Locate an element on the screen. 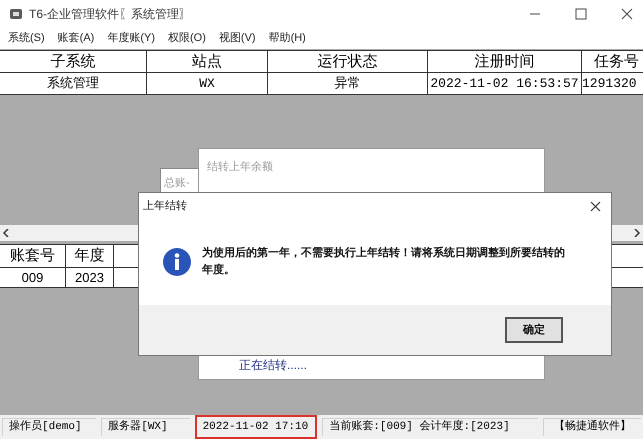 The width and height of the screenshot is (643, 439). status-item: 服务器[WX] is located at coordinates (145, 427).